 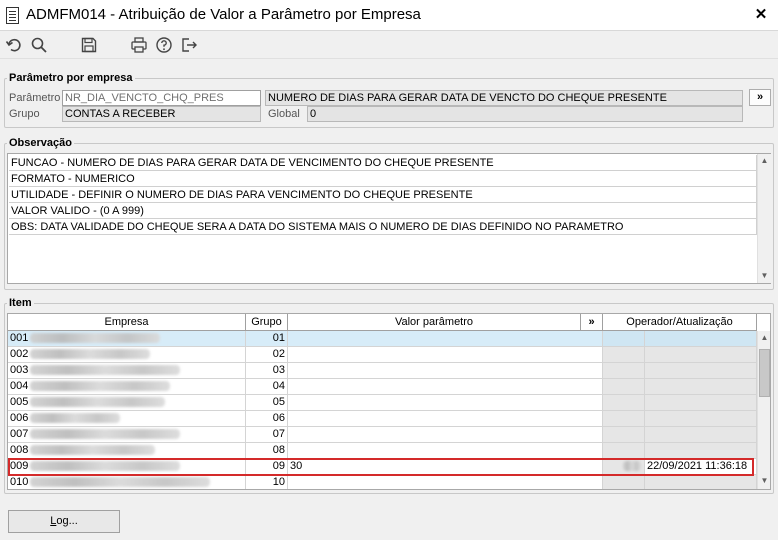 What do you see at coordinates (267, 467) in the screenshot?
I see `grupo-cell: 09` at bounding box center [267, 467].